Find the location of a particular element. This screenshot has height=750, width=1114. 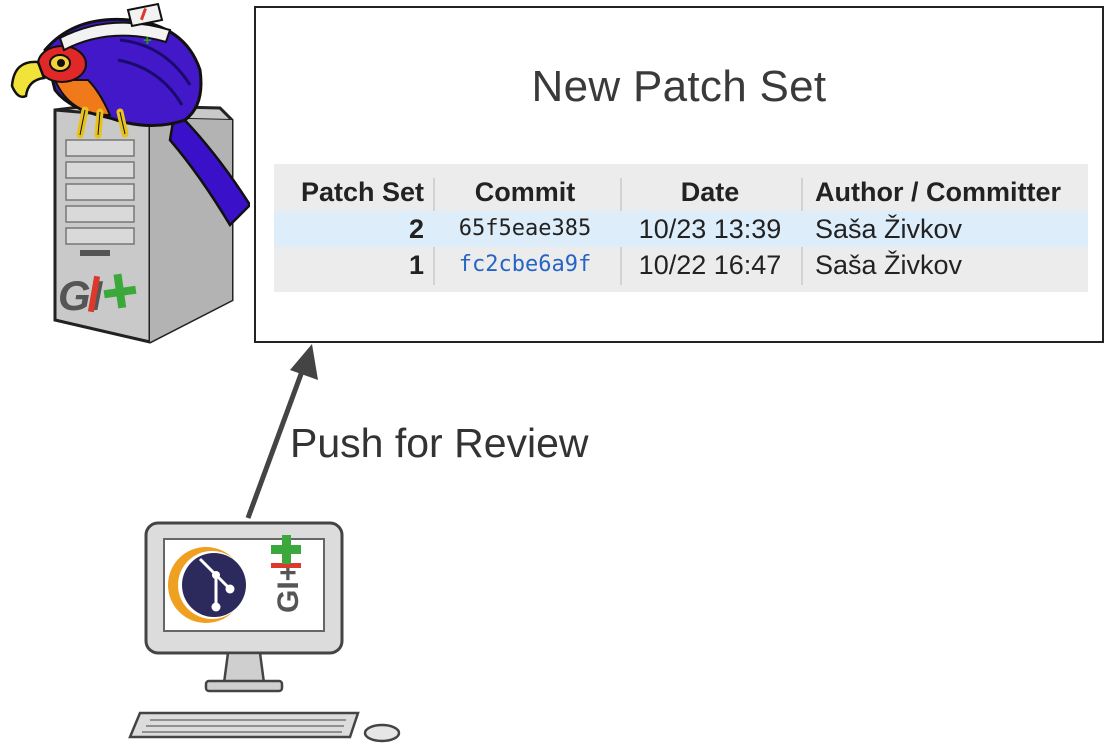

header-commit: Commit is located at coordinates (525, 192).